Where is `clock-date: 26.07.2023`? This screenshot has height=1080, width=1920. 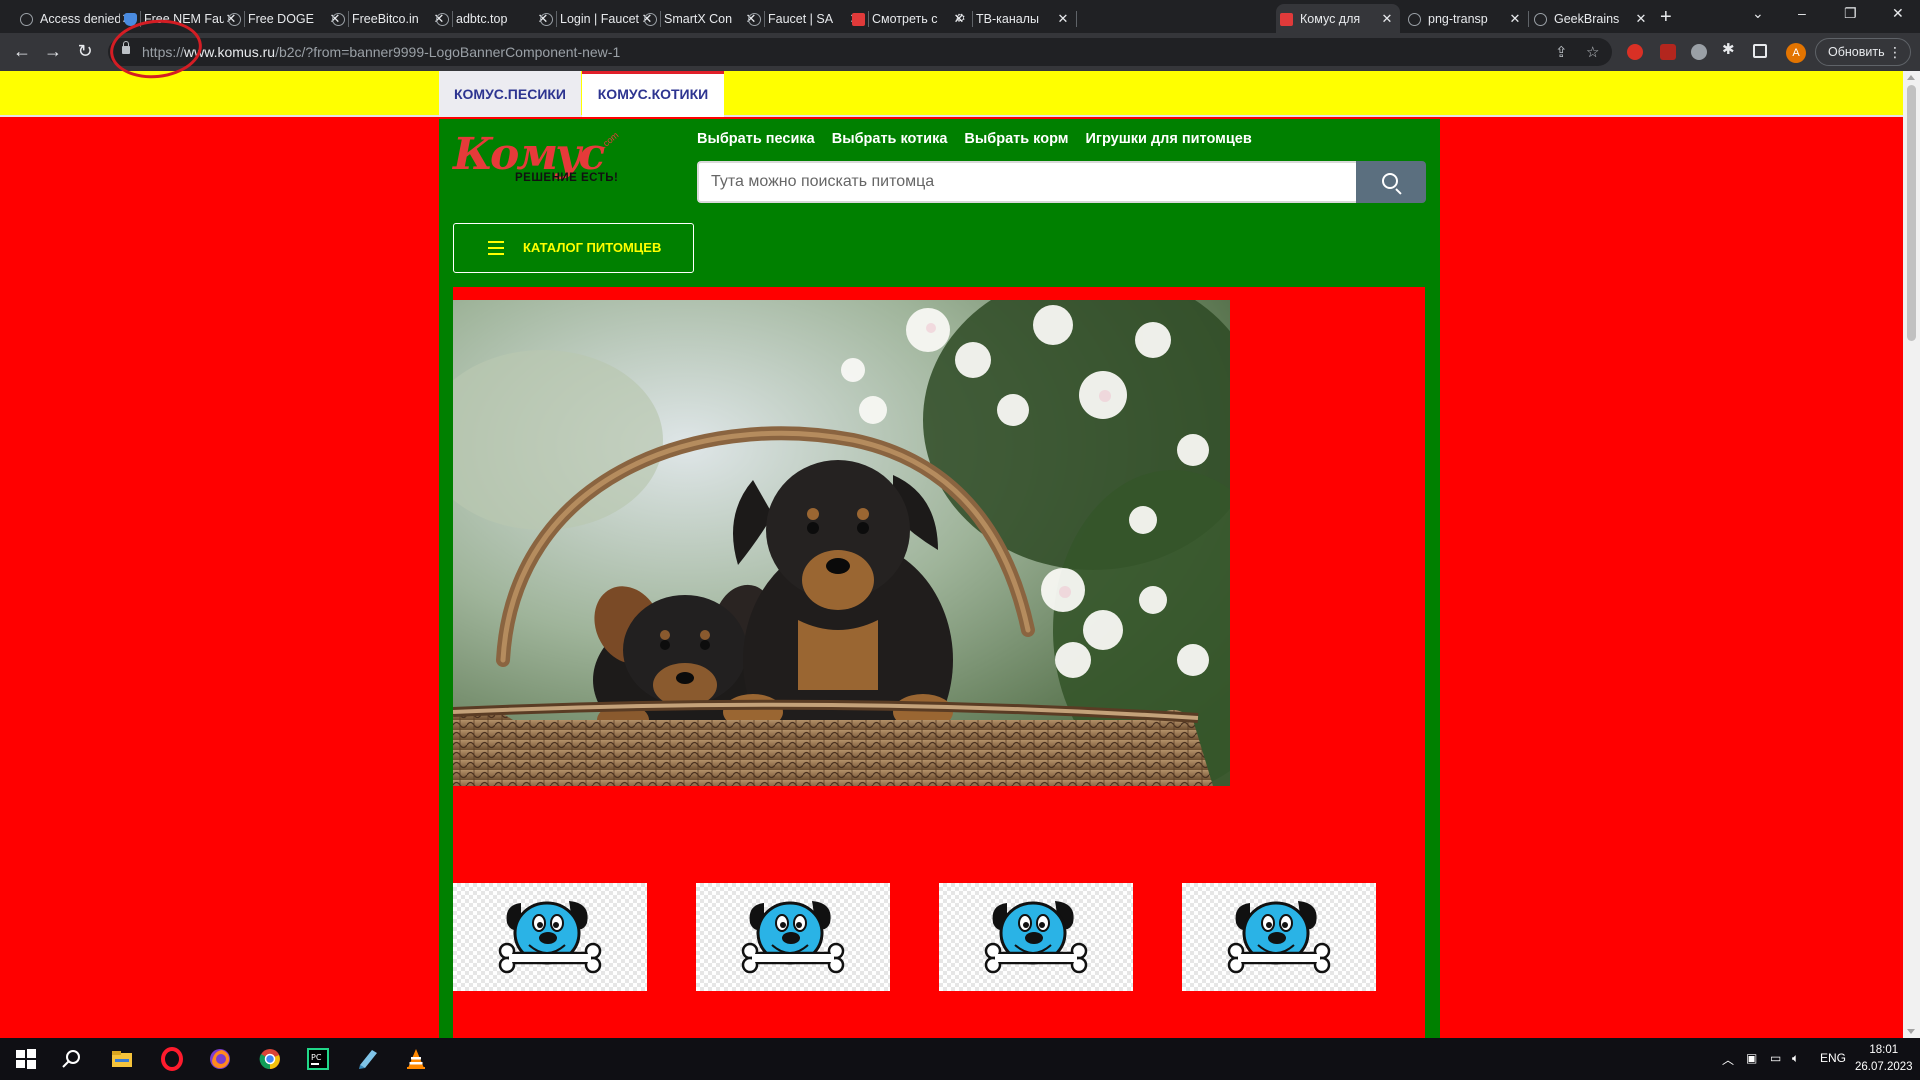
clock-date: 26.07.2023 is located at coordinates (1884, 1067).